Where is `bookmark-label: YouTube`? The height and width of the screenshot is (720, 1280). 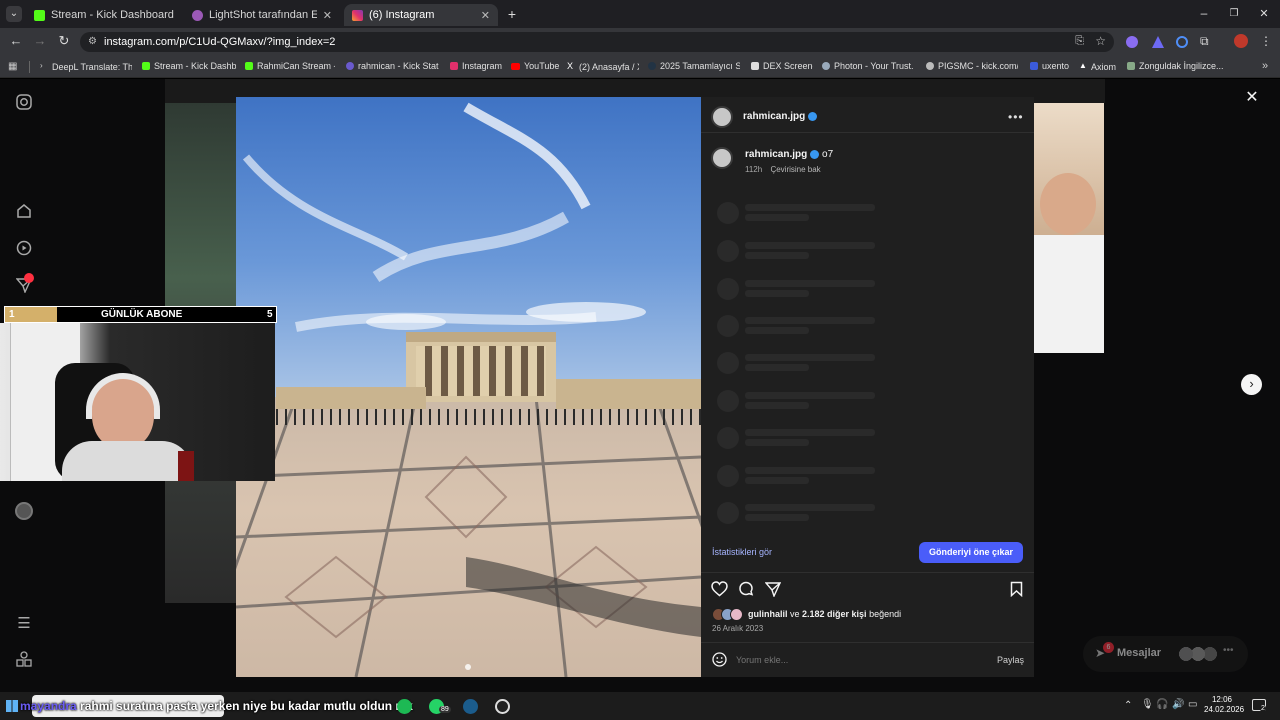 bookmark-label: YouTube is located at coordinates (541, 66).